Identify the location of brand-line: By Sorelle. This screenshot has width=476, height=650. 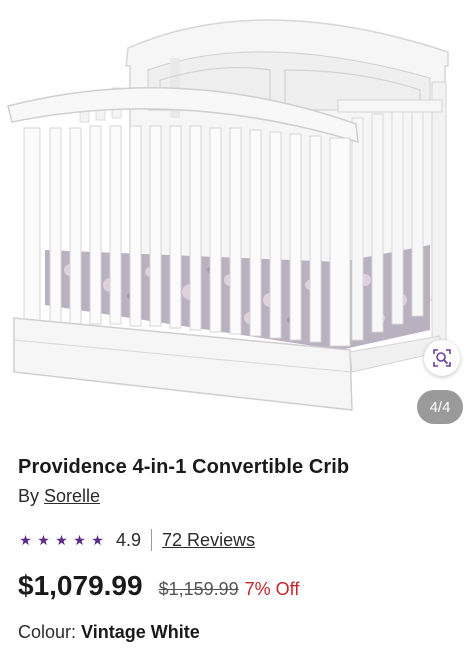
(59, 496).